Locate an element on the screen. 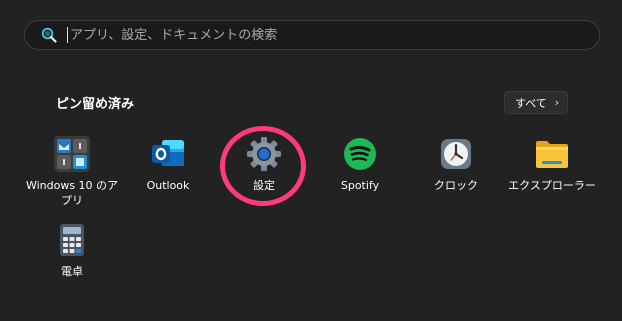 The height and width of the screenshot is (321, 622). chevron-right-icon: › is located at coordinates (557, 102).